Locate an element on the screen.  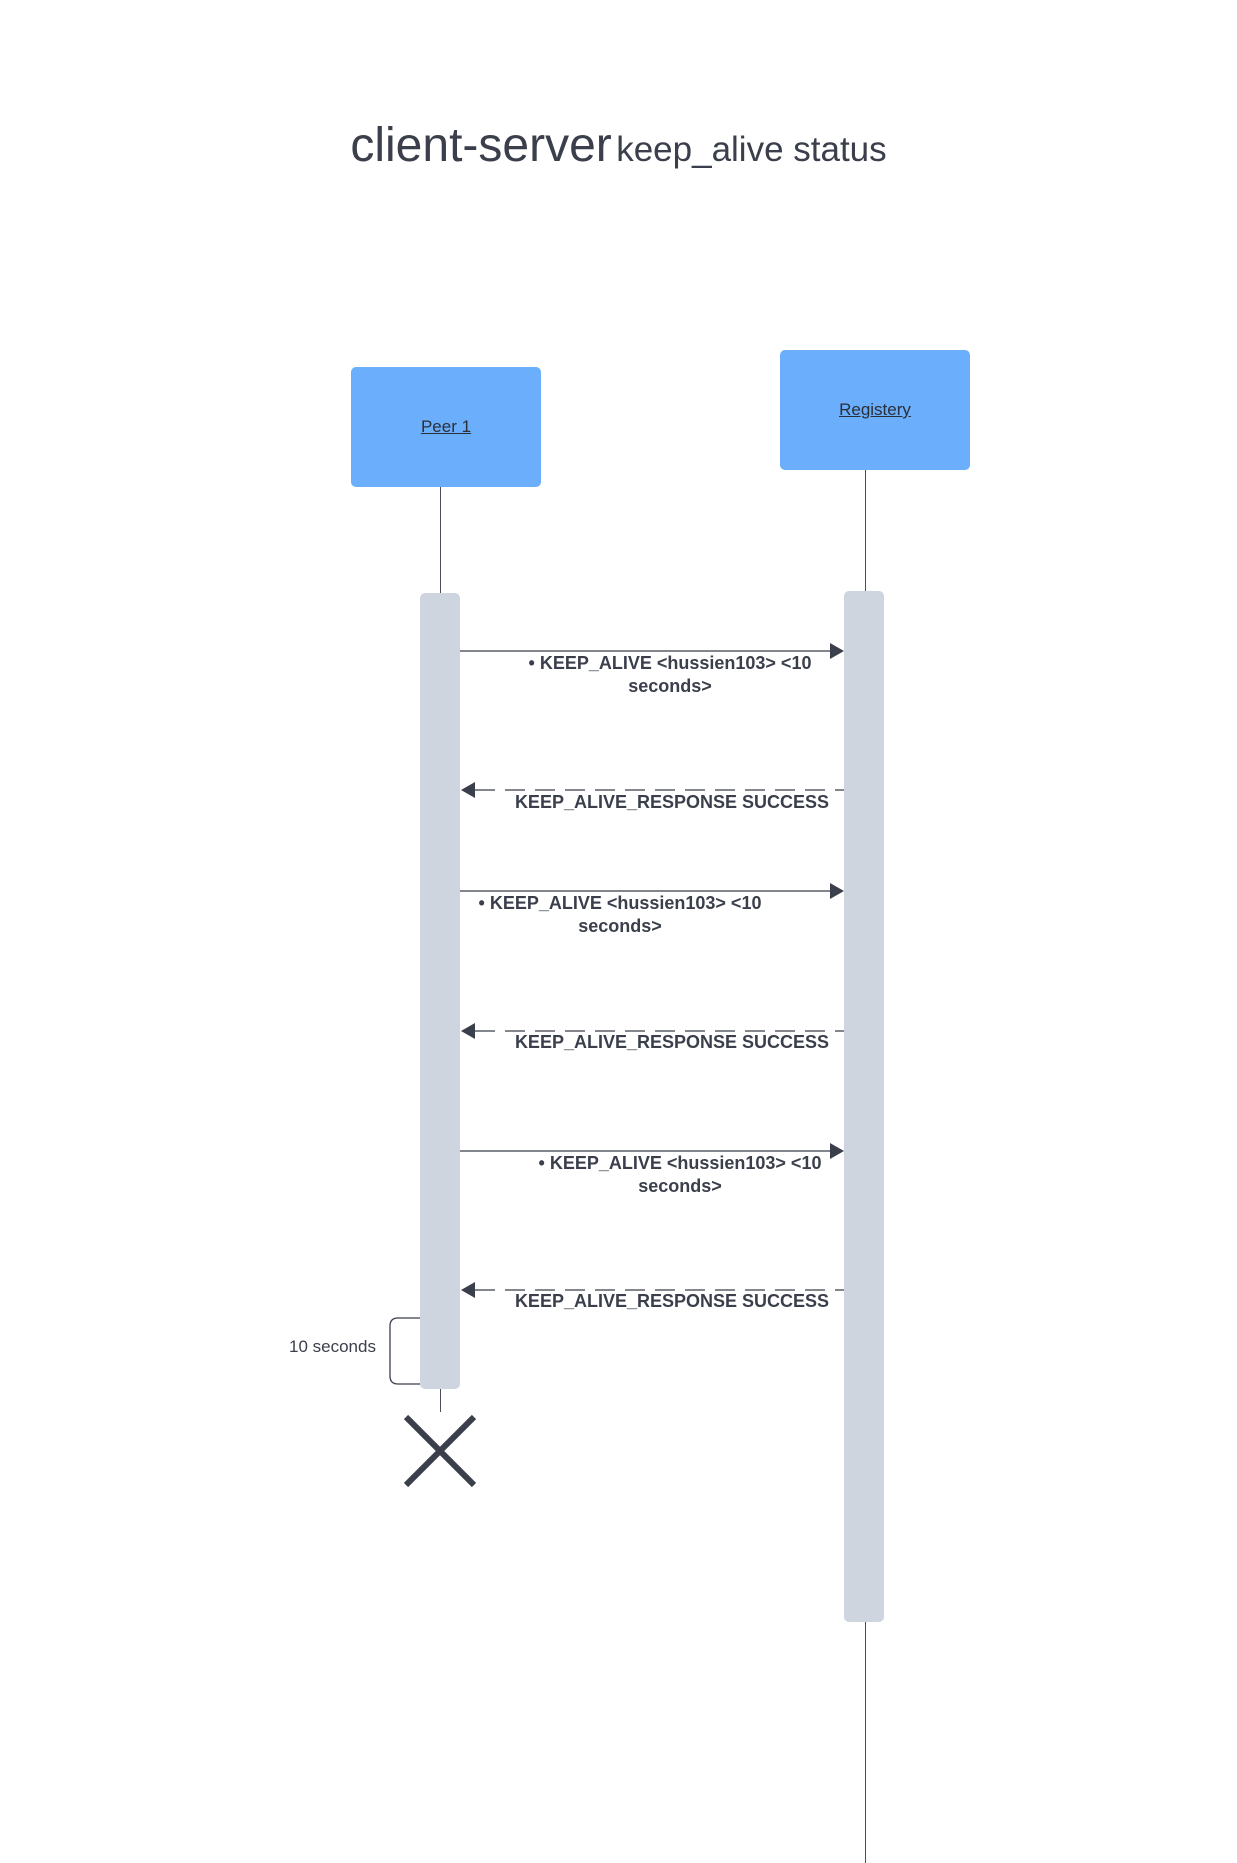
request-label-1-line1: • KEEP_ALIVE <hussien103> <10 is located at coordinates (670, 663).